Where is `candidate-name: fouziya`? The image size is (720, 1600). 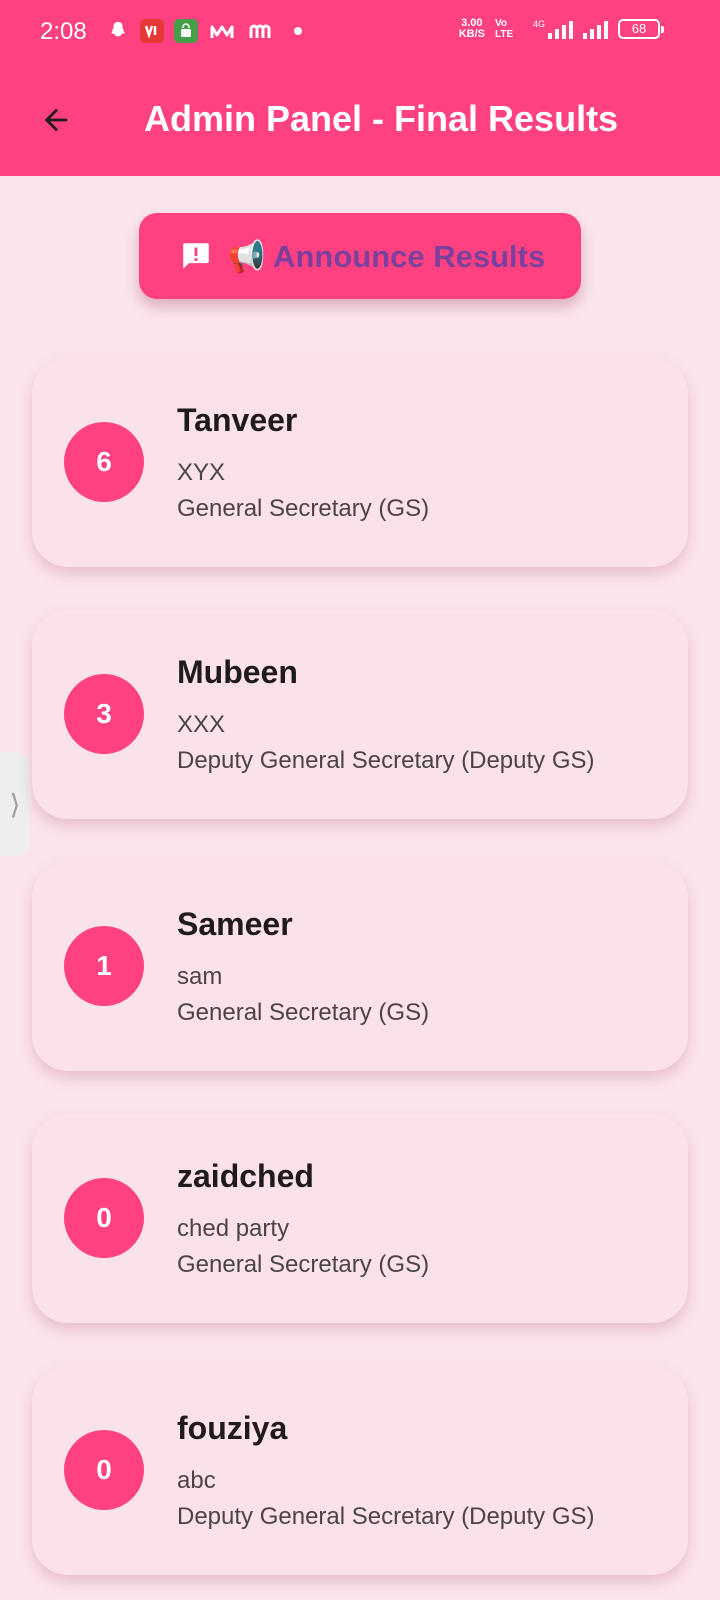
candidate-name: fouziya is located at coordinates (232, 1428).